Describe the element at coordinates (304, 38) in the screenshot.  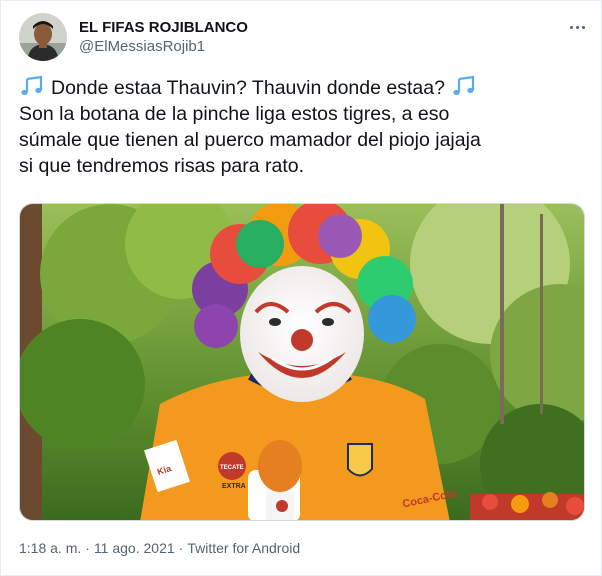
I see `tweet-header: EL FIFAS ROJIBLANCO @ElMessiasRojib1` at that location.